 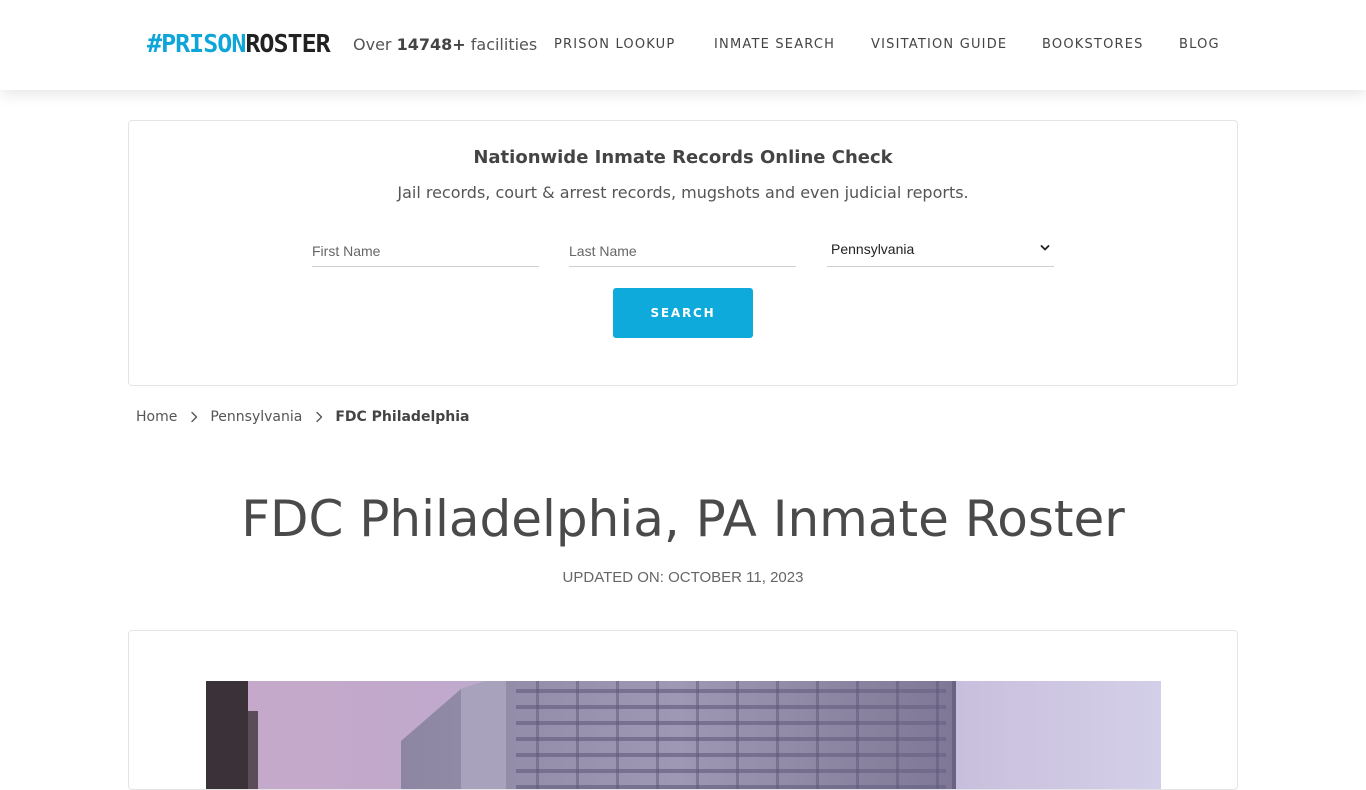 I want to click on facility-building-image, so click(x=683, y=735).